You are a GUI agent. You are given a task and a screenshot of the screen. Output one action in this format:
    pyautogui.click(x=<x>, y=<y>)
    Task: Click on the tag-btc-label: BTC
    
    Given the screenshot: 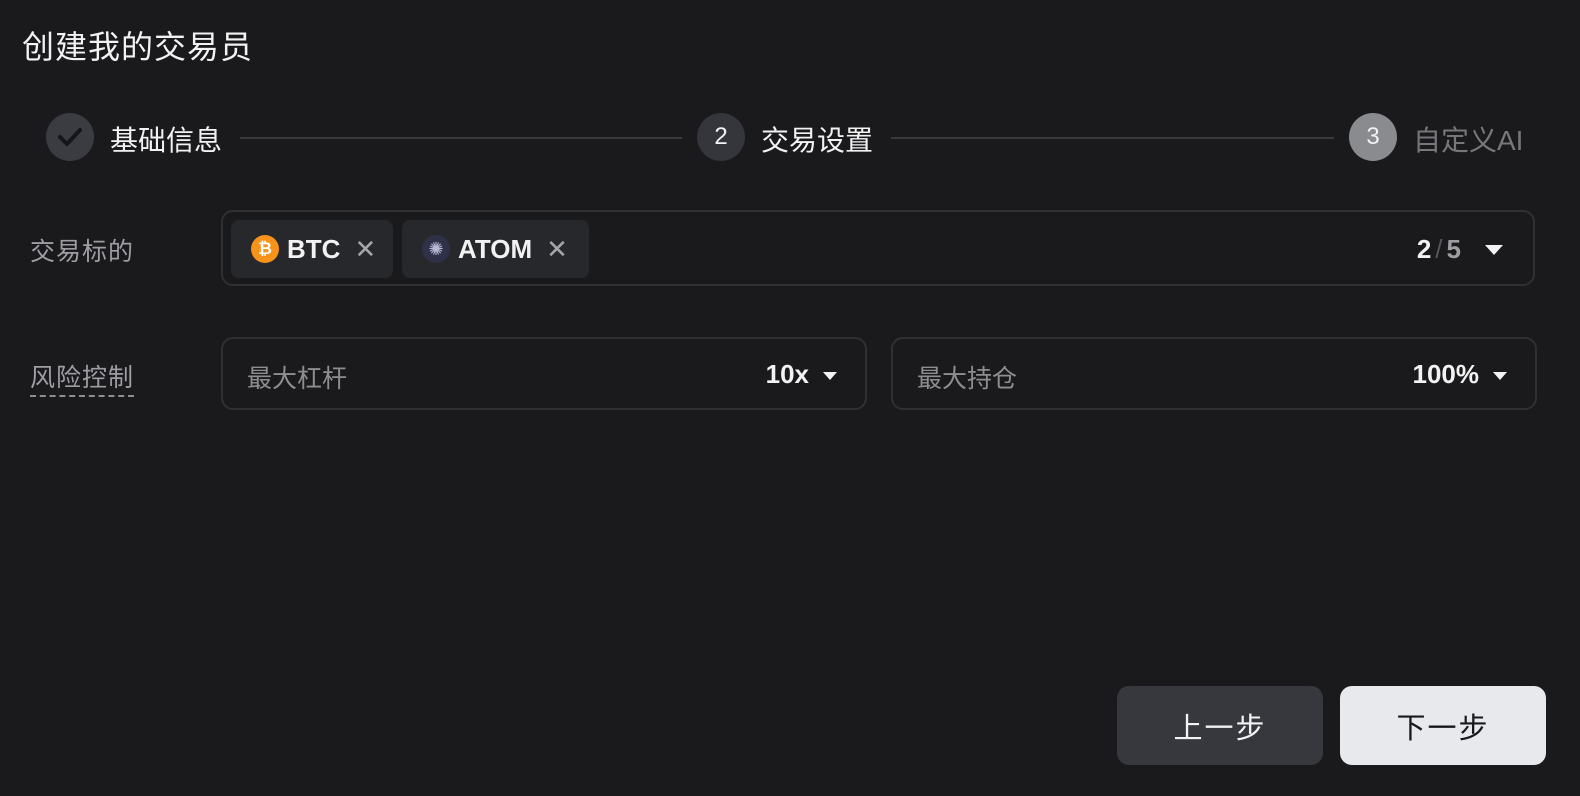 What is the action you would take?
    pyautogui.click(x=314, y=248)
    